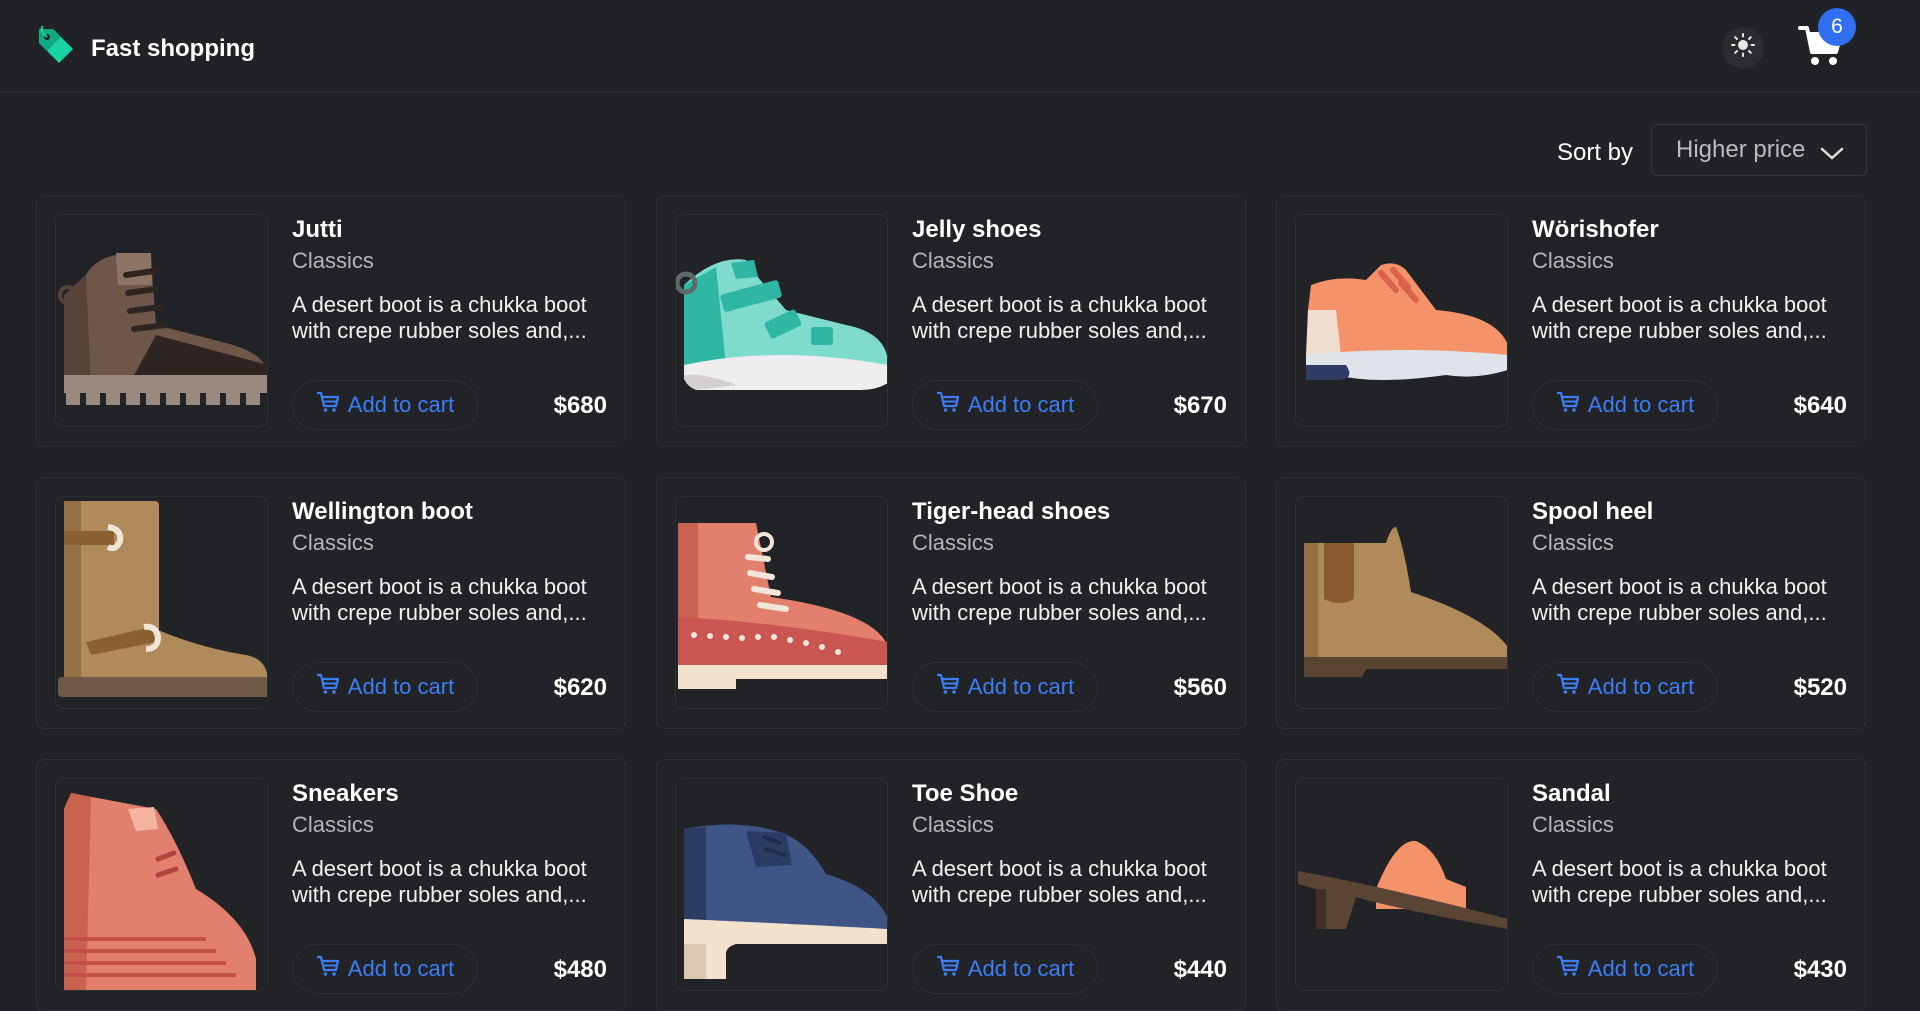 The image size is (1920, 1011). What do you see at coordinates (1594, 152) in the screenshot?
I see `sort-label: Sort by` at bounding box center [1594, 152].